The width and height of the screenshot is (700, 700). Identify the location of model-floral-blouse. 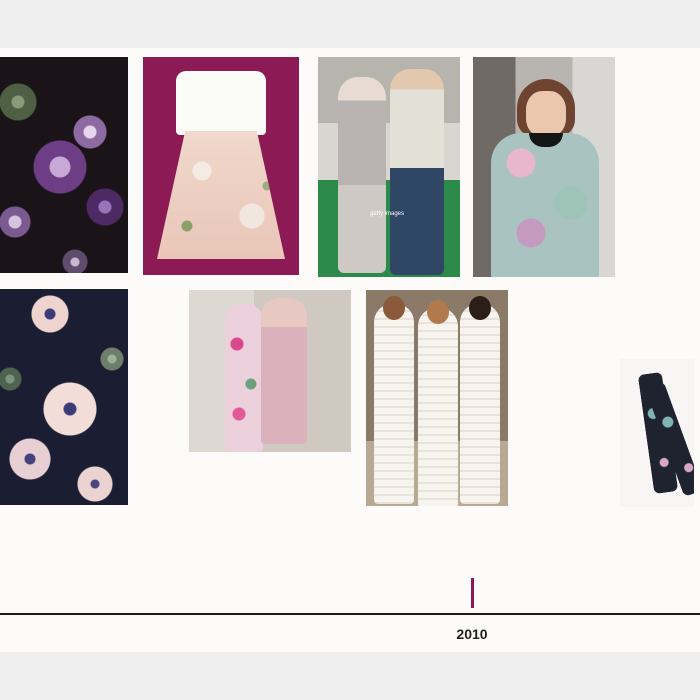
(545, 205).